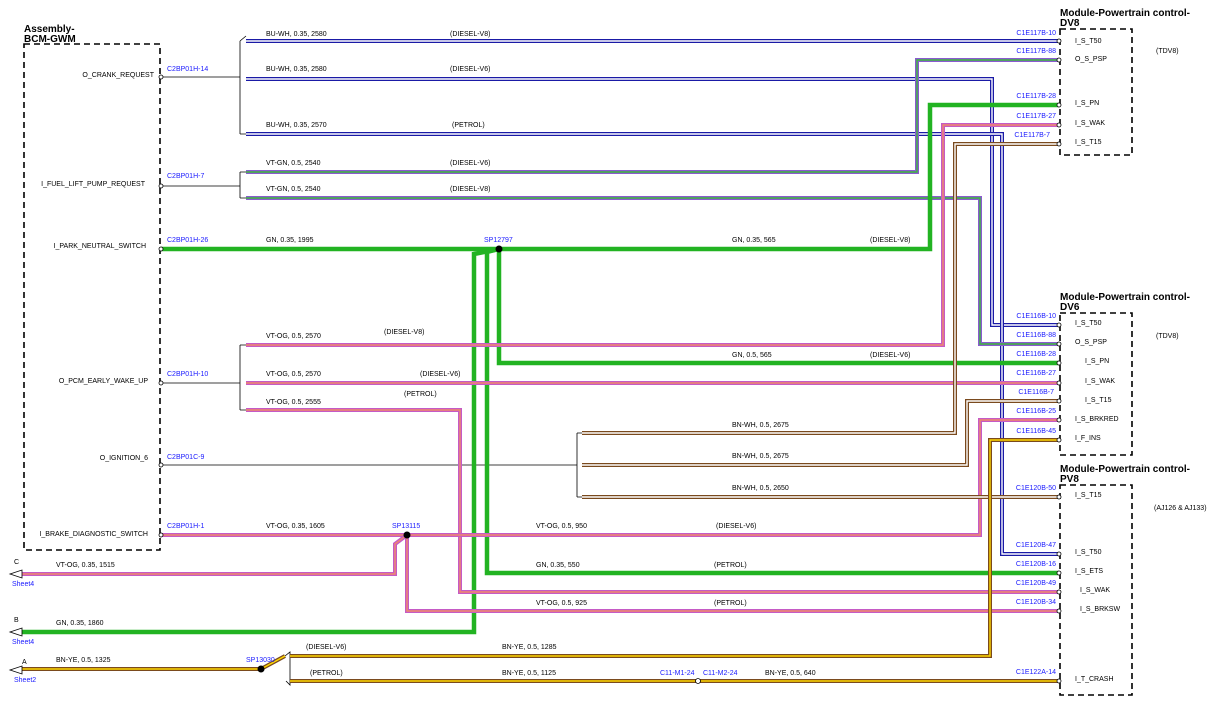  I want to click on wire-label: VT-OG, 0.5, 2555, so click(293, 402).